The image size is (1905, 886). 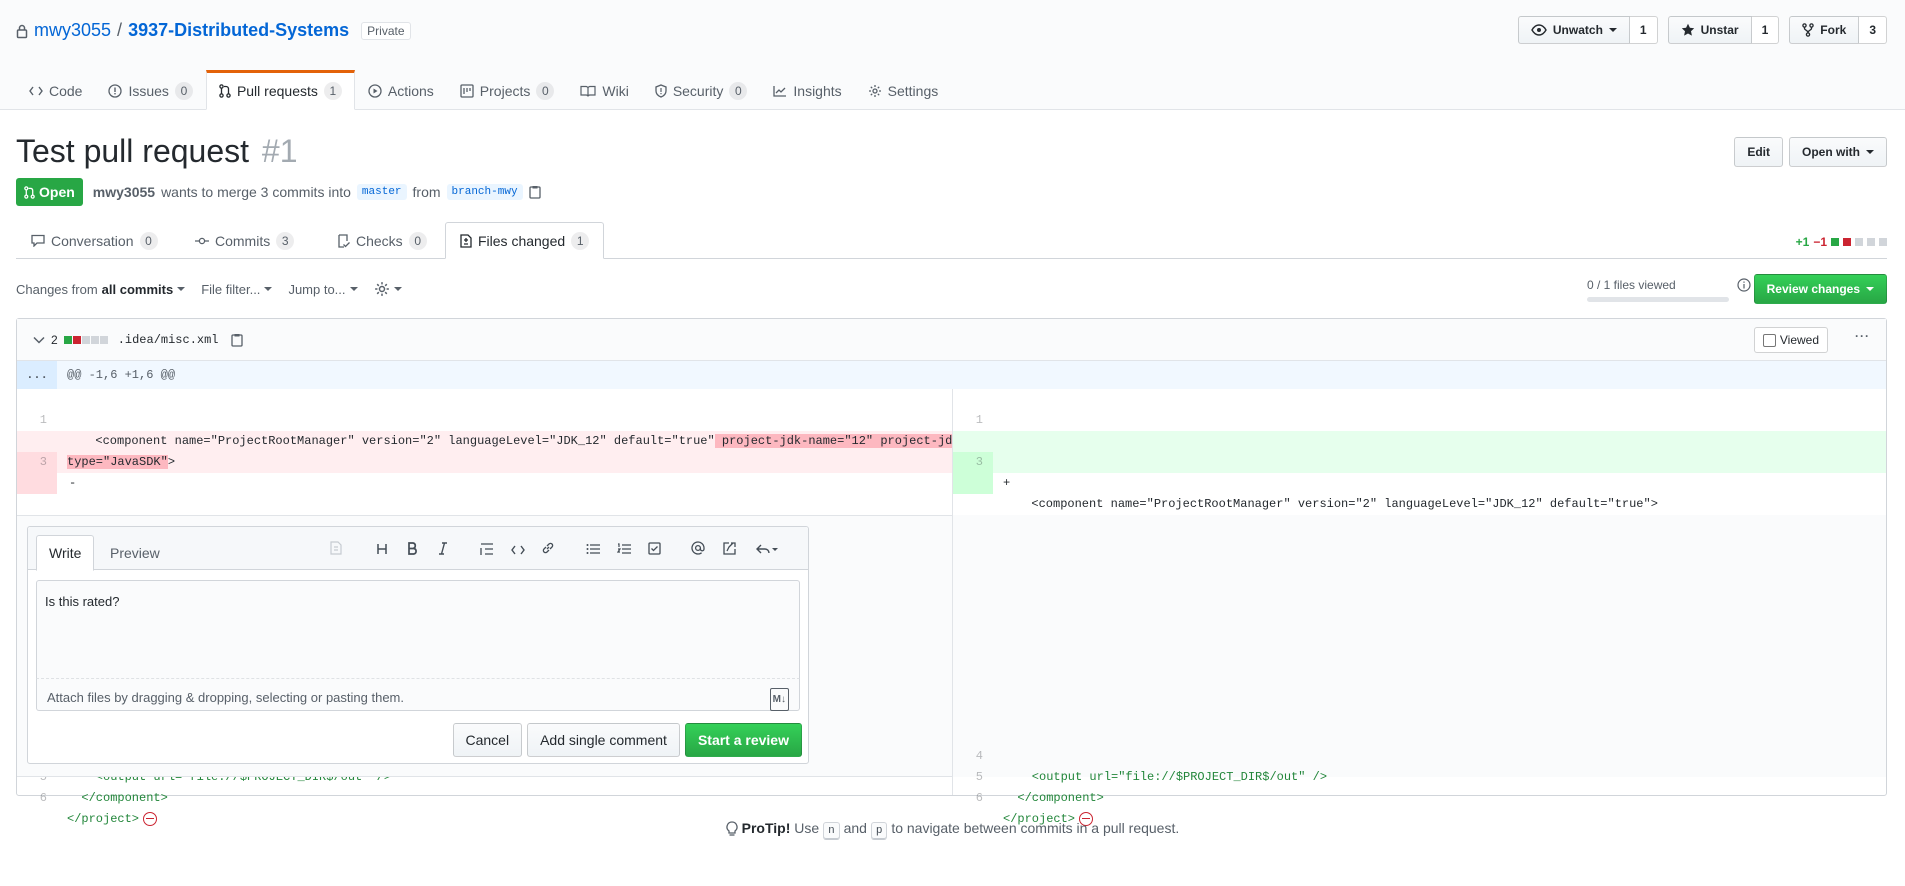 I want to click on repo-owner-link: mwy3055, so click(x=72, y=30).